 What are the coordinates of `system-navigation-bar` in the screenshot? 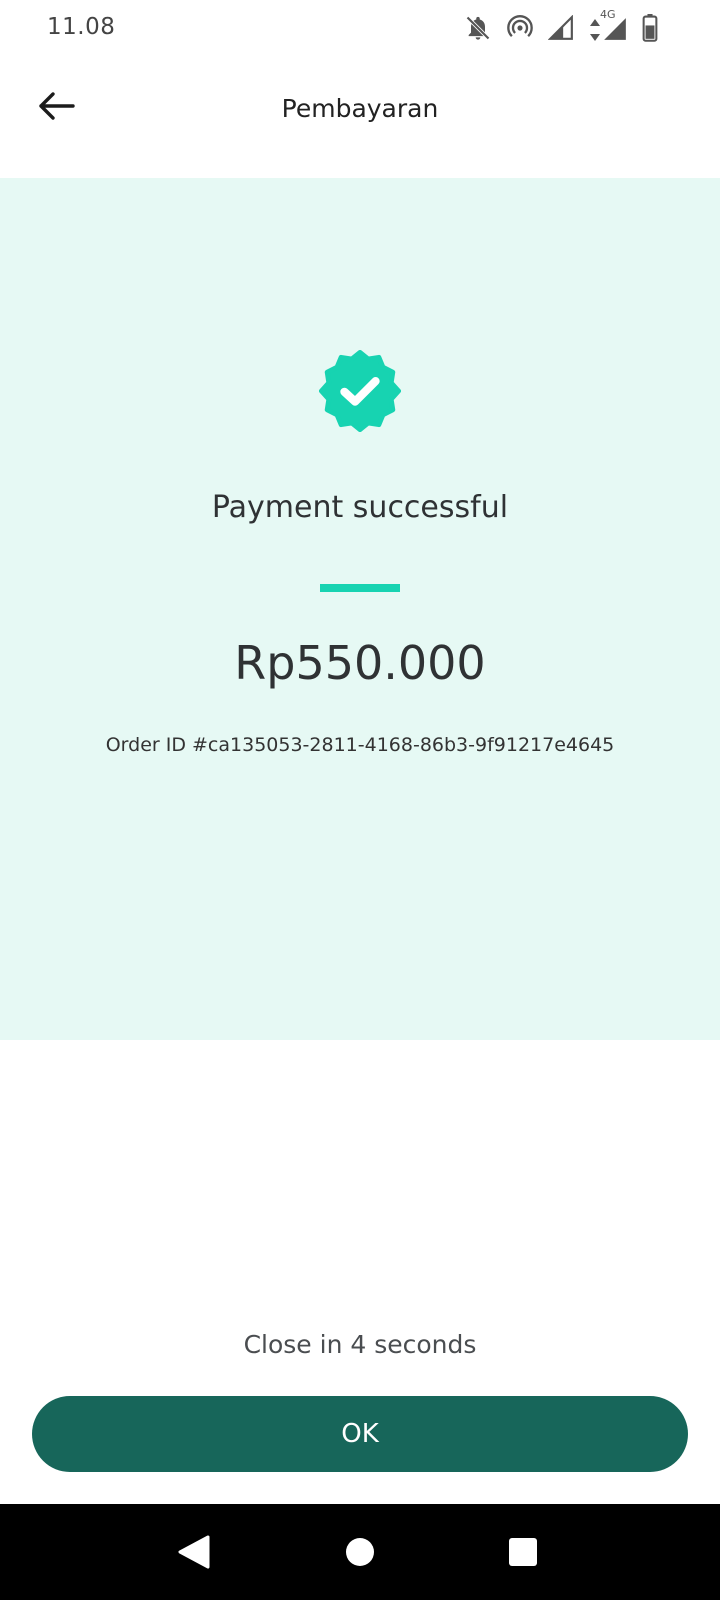 It's located at (360, 1552).